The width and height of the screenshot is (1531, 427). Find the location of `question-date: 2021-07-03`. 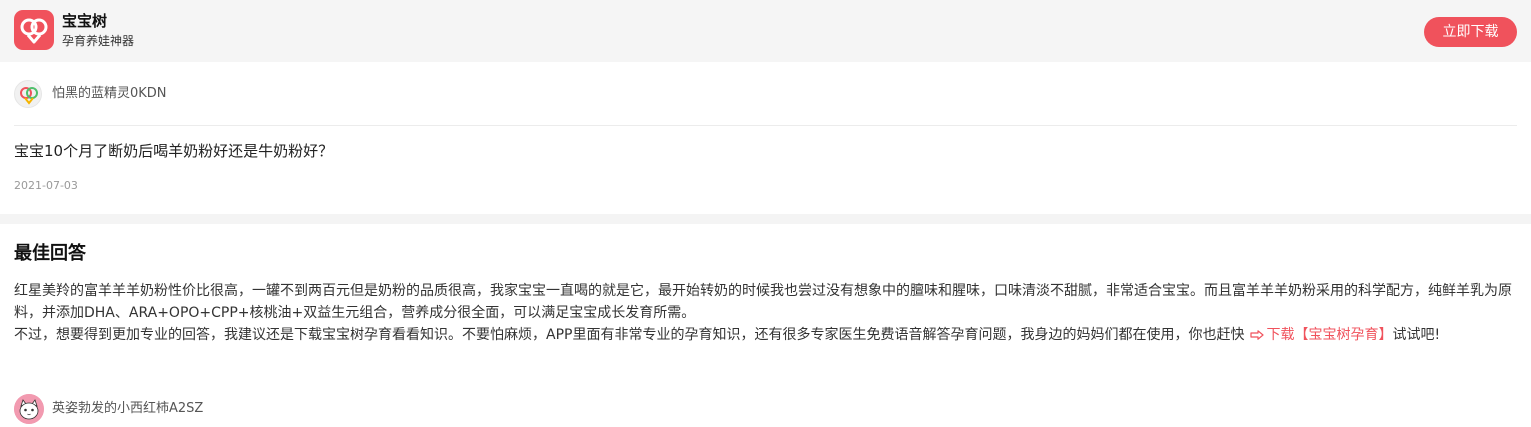

question-date: 2021-07-03 is located at coordinates (46, 185).